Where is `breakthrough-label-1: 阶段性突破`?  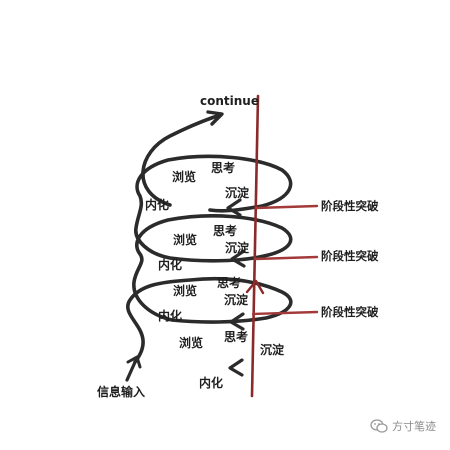 breakthrough-label-1: 阶段性突破 is located at coordinates (350, 206).